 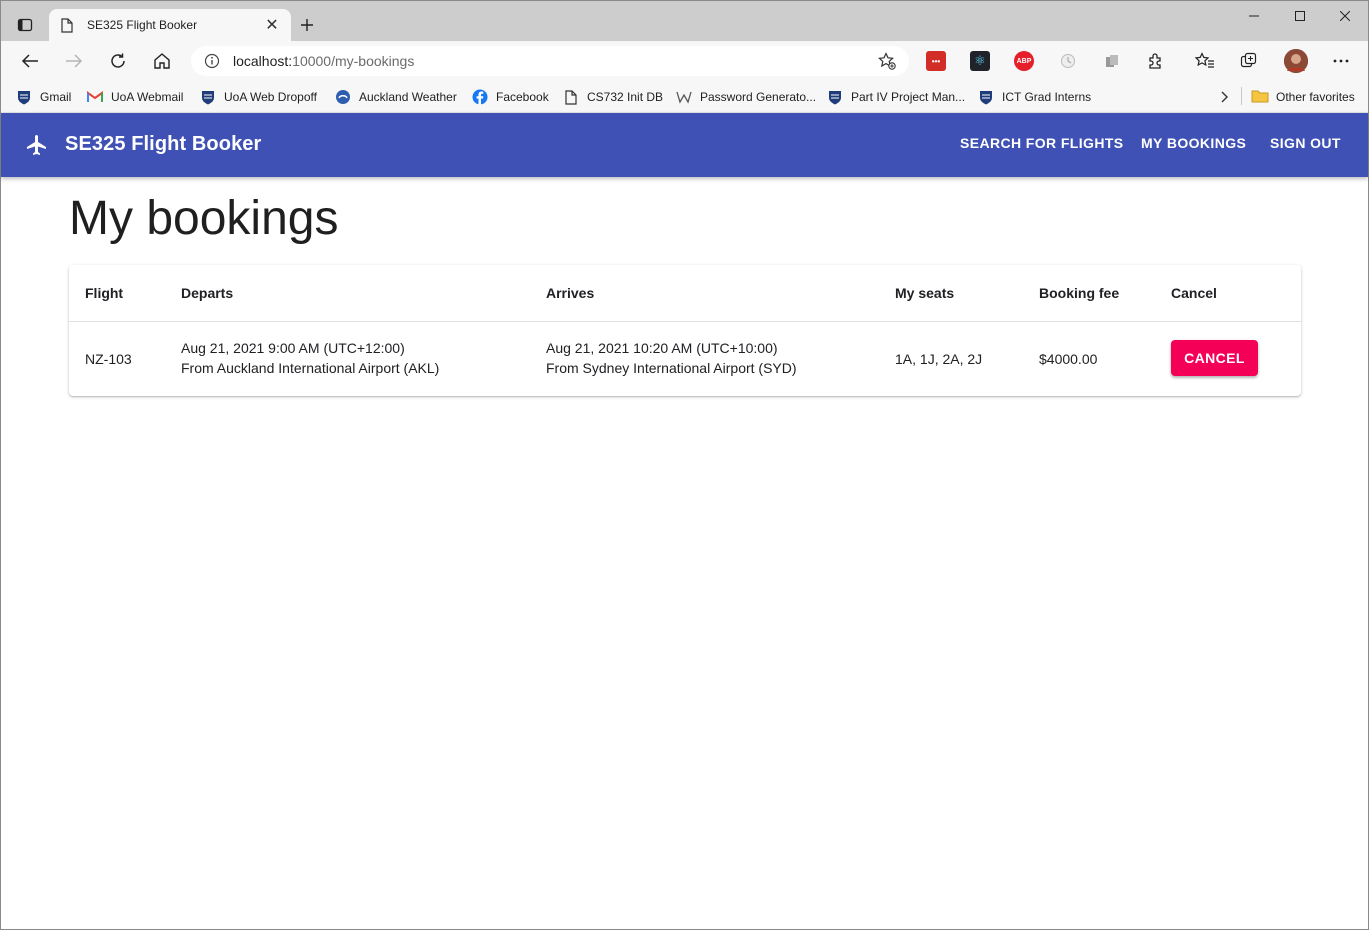 What do you see at coordinates (37, 145) in the screenshot?
I see `airplane-icon` at bounding box center [37, 145].